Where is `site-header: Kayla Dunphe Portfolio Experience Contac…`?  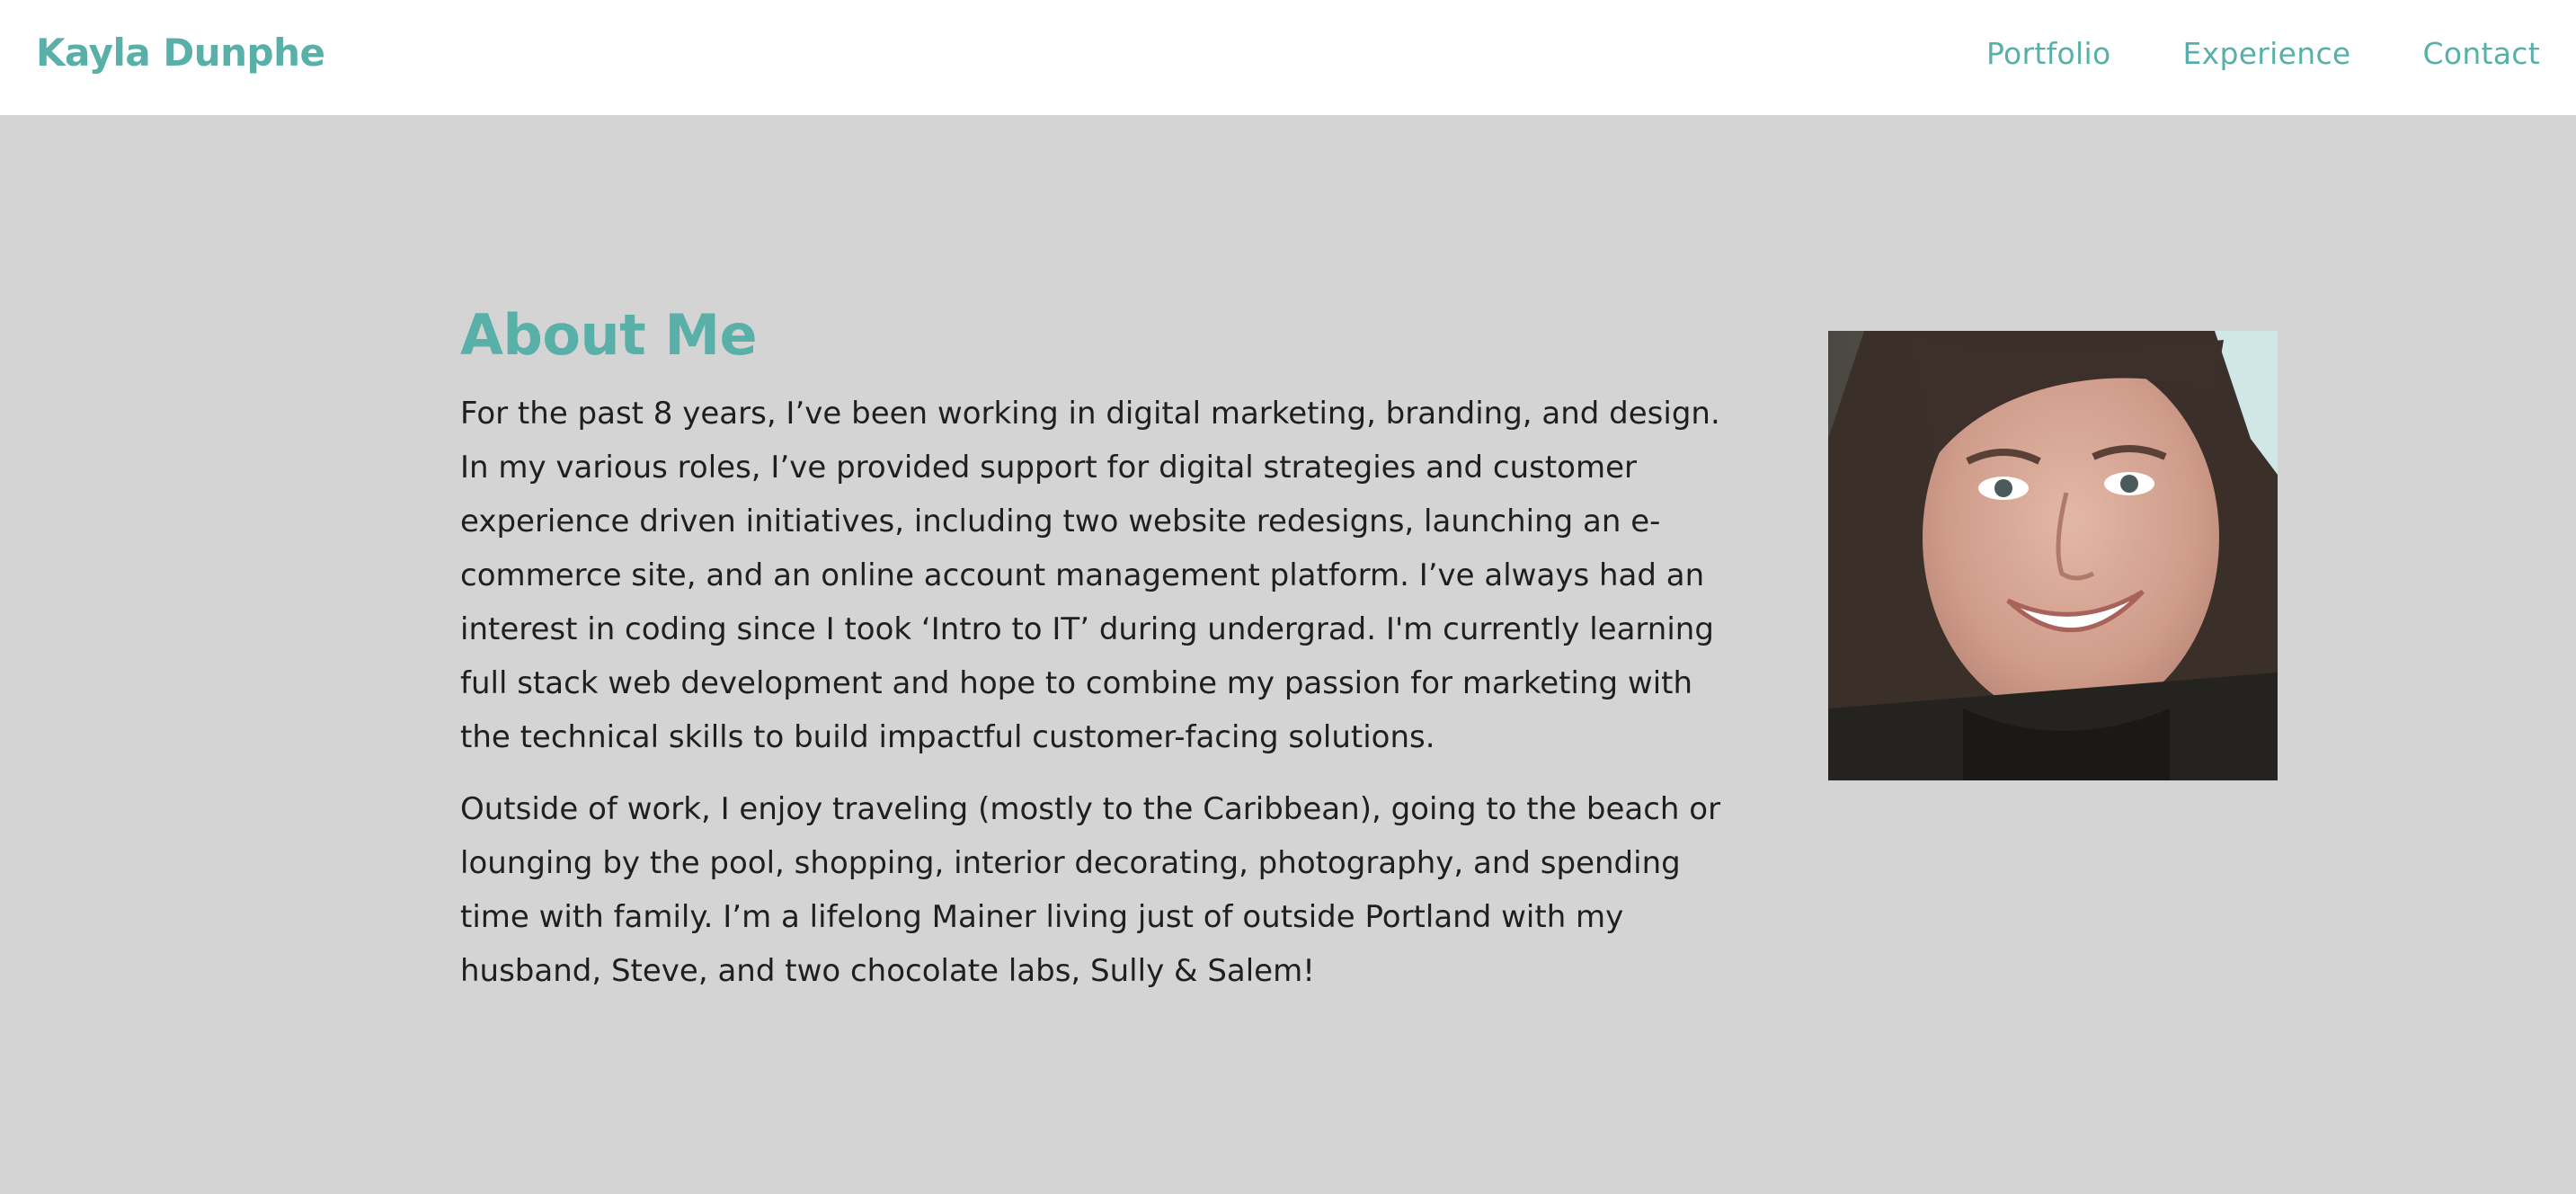
site-header: Kayla Dunphe Portfolio Experience Contac… is located at coordinates (1288, 57).